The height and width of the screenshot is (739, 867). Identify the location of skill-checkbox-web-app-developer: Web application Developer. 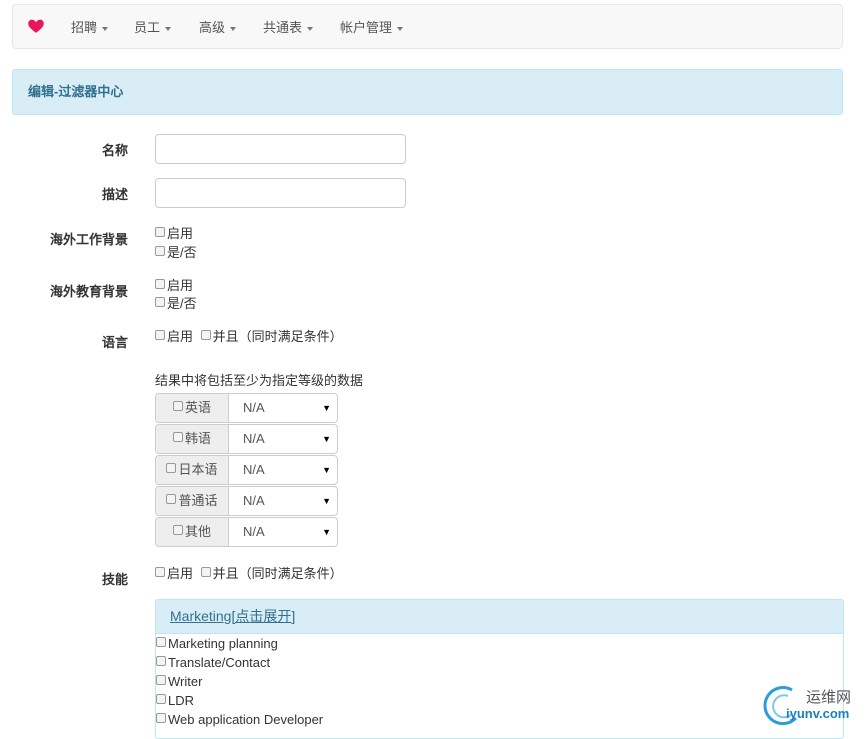
(239, 719).